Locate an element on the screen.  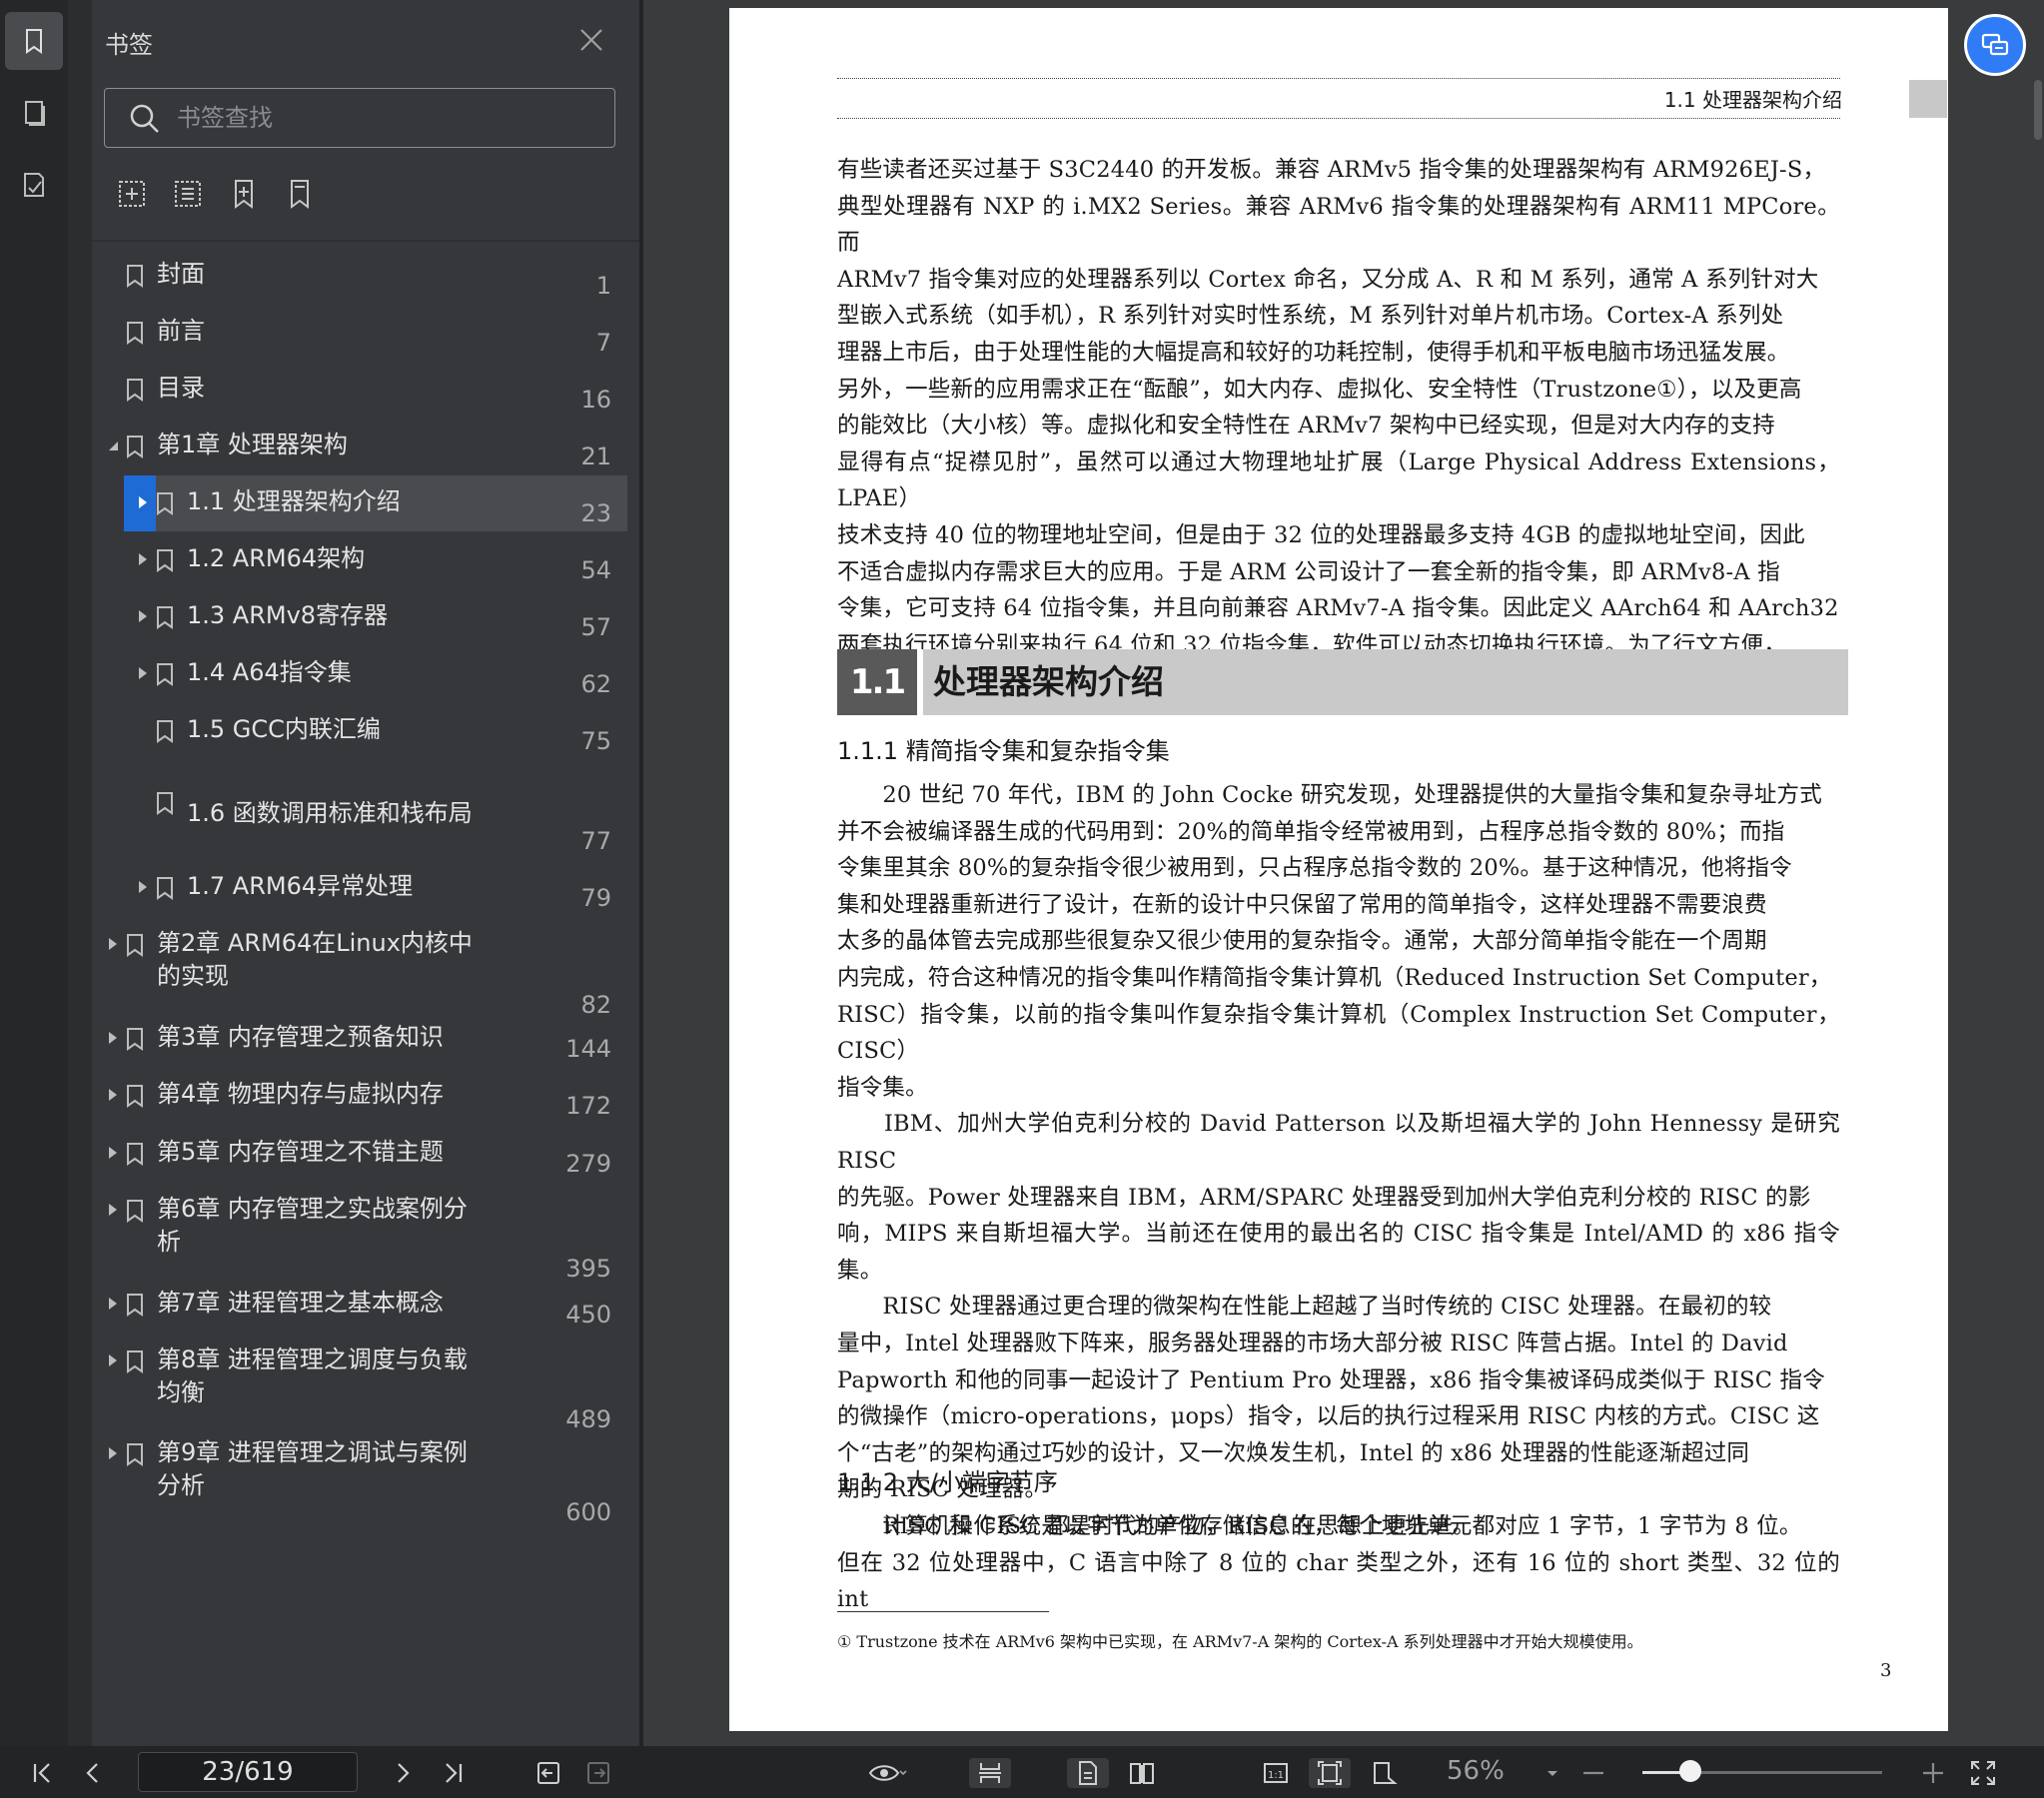
bookmark-label: 第8章 进程管理之调度与负载 is located at coordinates (312, 1359).